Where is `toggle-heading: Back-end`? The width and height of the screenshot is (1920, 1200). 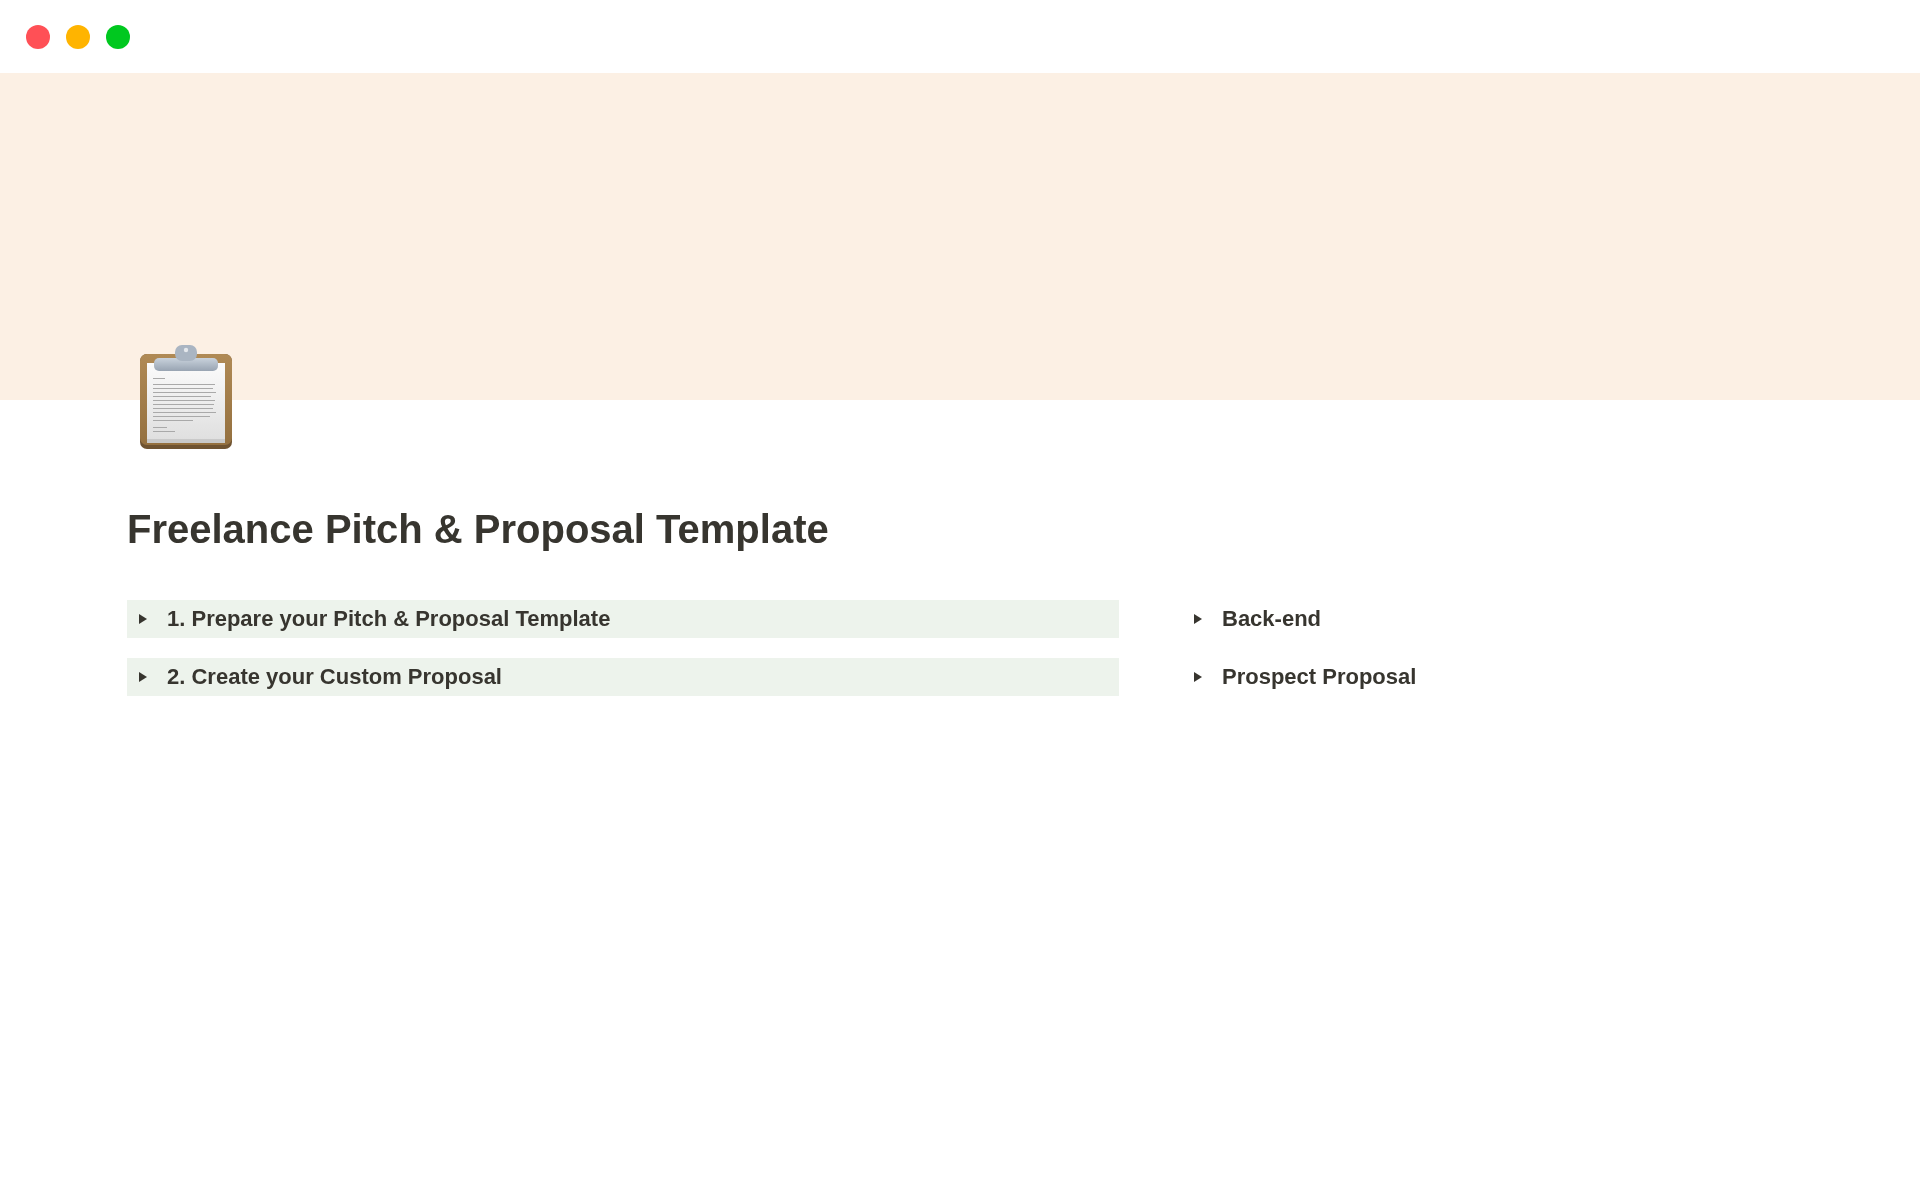 toggle-heading: Back-end is located at coordinates (1487, 619).